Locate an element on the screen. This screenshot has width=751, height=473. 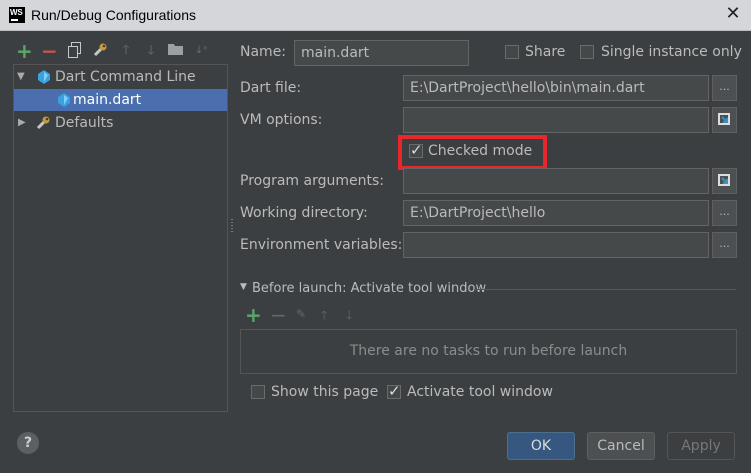
config-toolbar: + − 🡑 🡓 ↓ᵃ is located at coordinates (121, 51).